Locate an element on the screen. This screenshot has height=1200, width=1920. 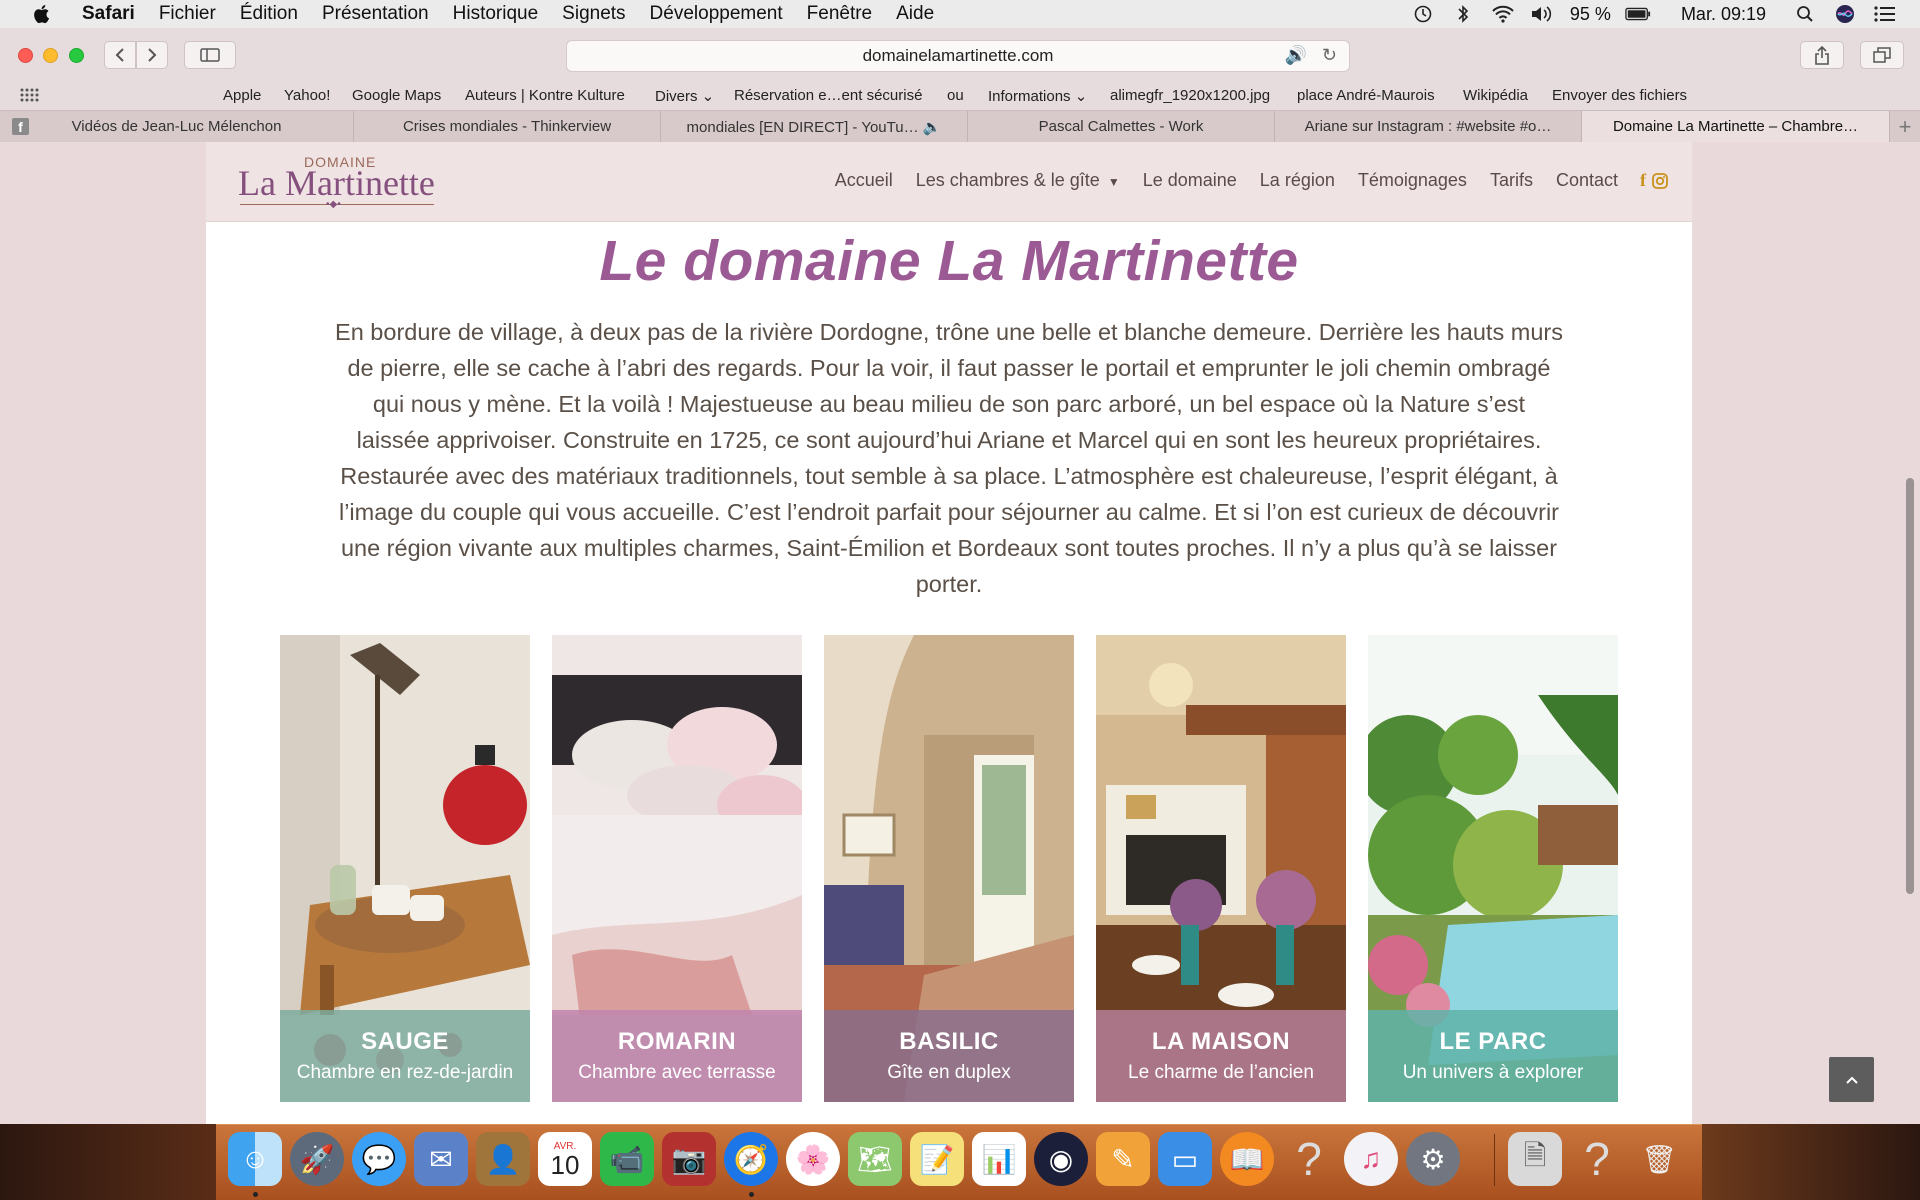
numbers-icon: 📊 is located at coordinates (999, 1159).